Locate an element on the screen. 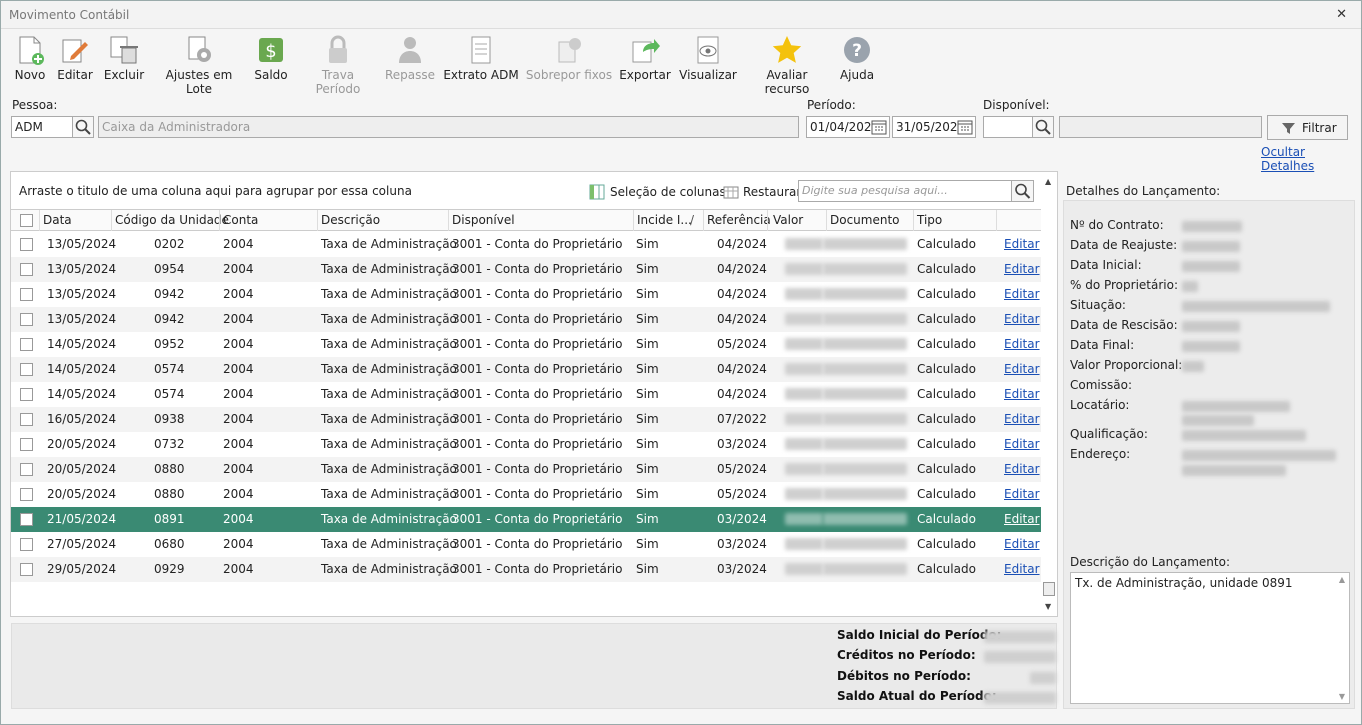  grid-search-button is located at coordinates (1022, 191).